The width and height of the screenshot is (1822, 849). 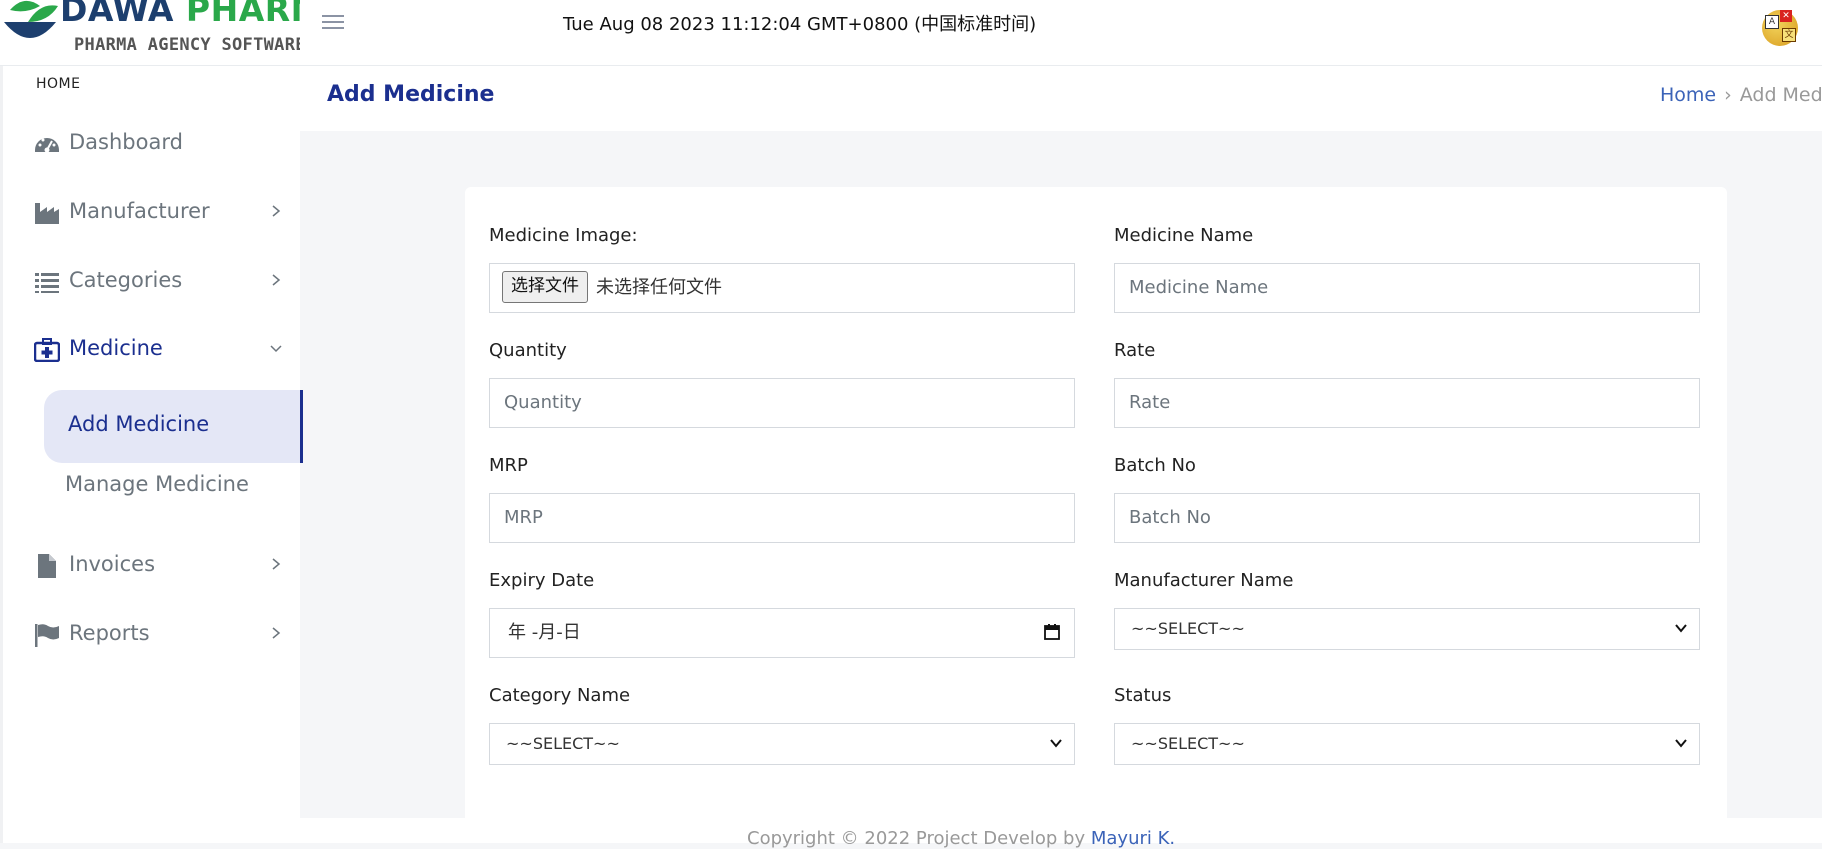 What do you see at coordinates (563, 235) in the screenshot?
I see `medicine-image-label: Medicine Image:` at bounding box center [563, 235].